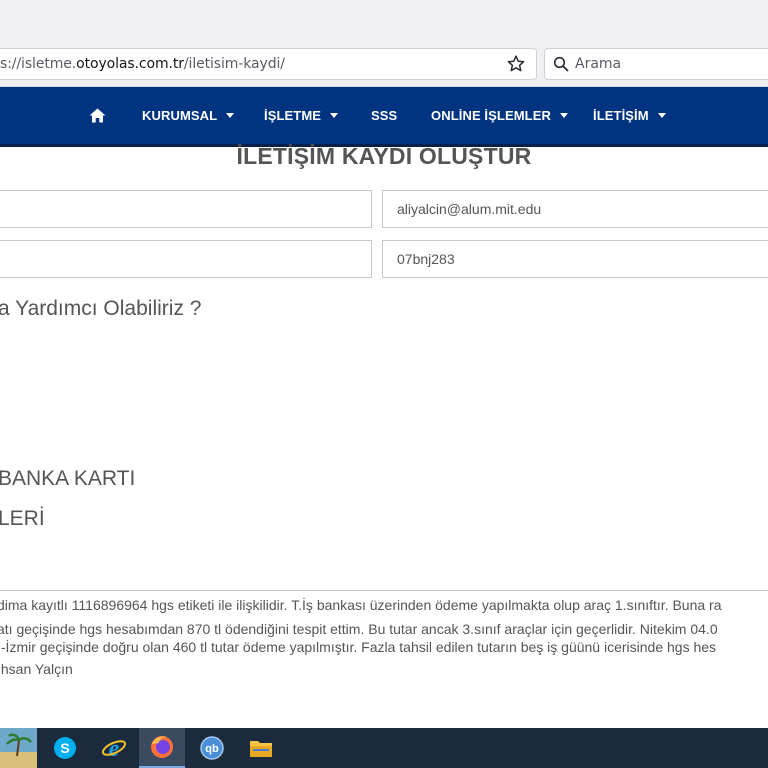 The image size is (768, 768). Describe the element at coordinates (491, 115) in the screenshot. I see `nav-online-islemler-label: ONLİNE İŞLEMLER` at that location.